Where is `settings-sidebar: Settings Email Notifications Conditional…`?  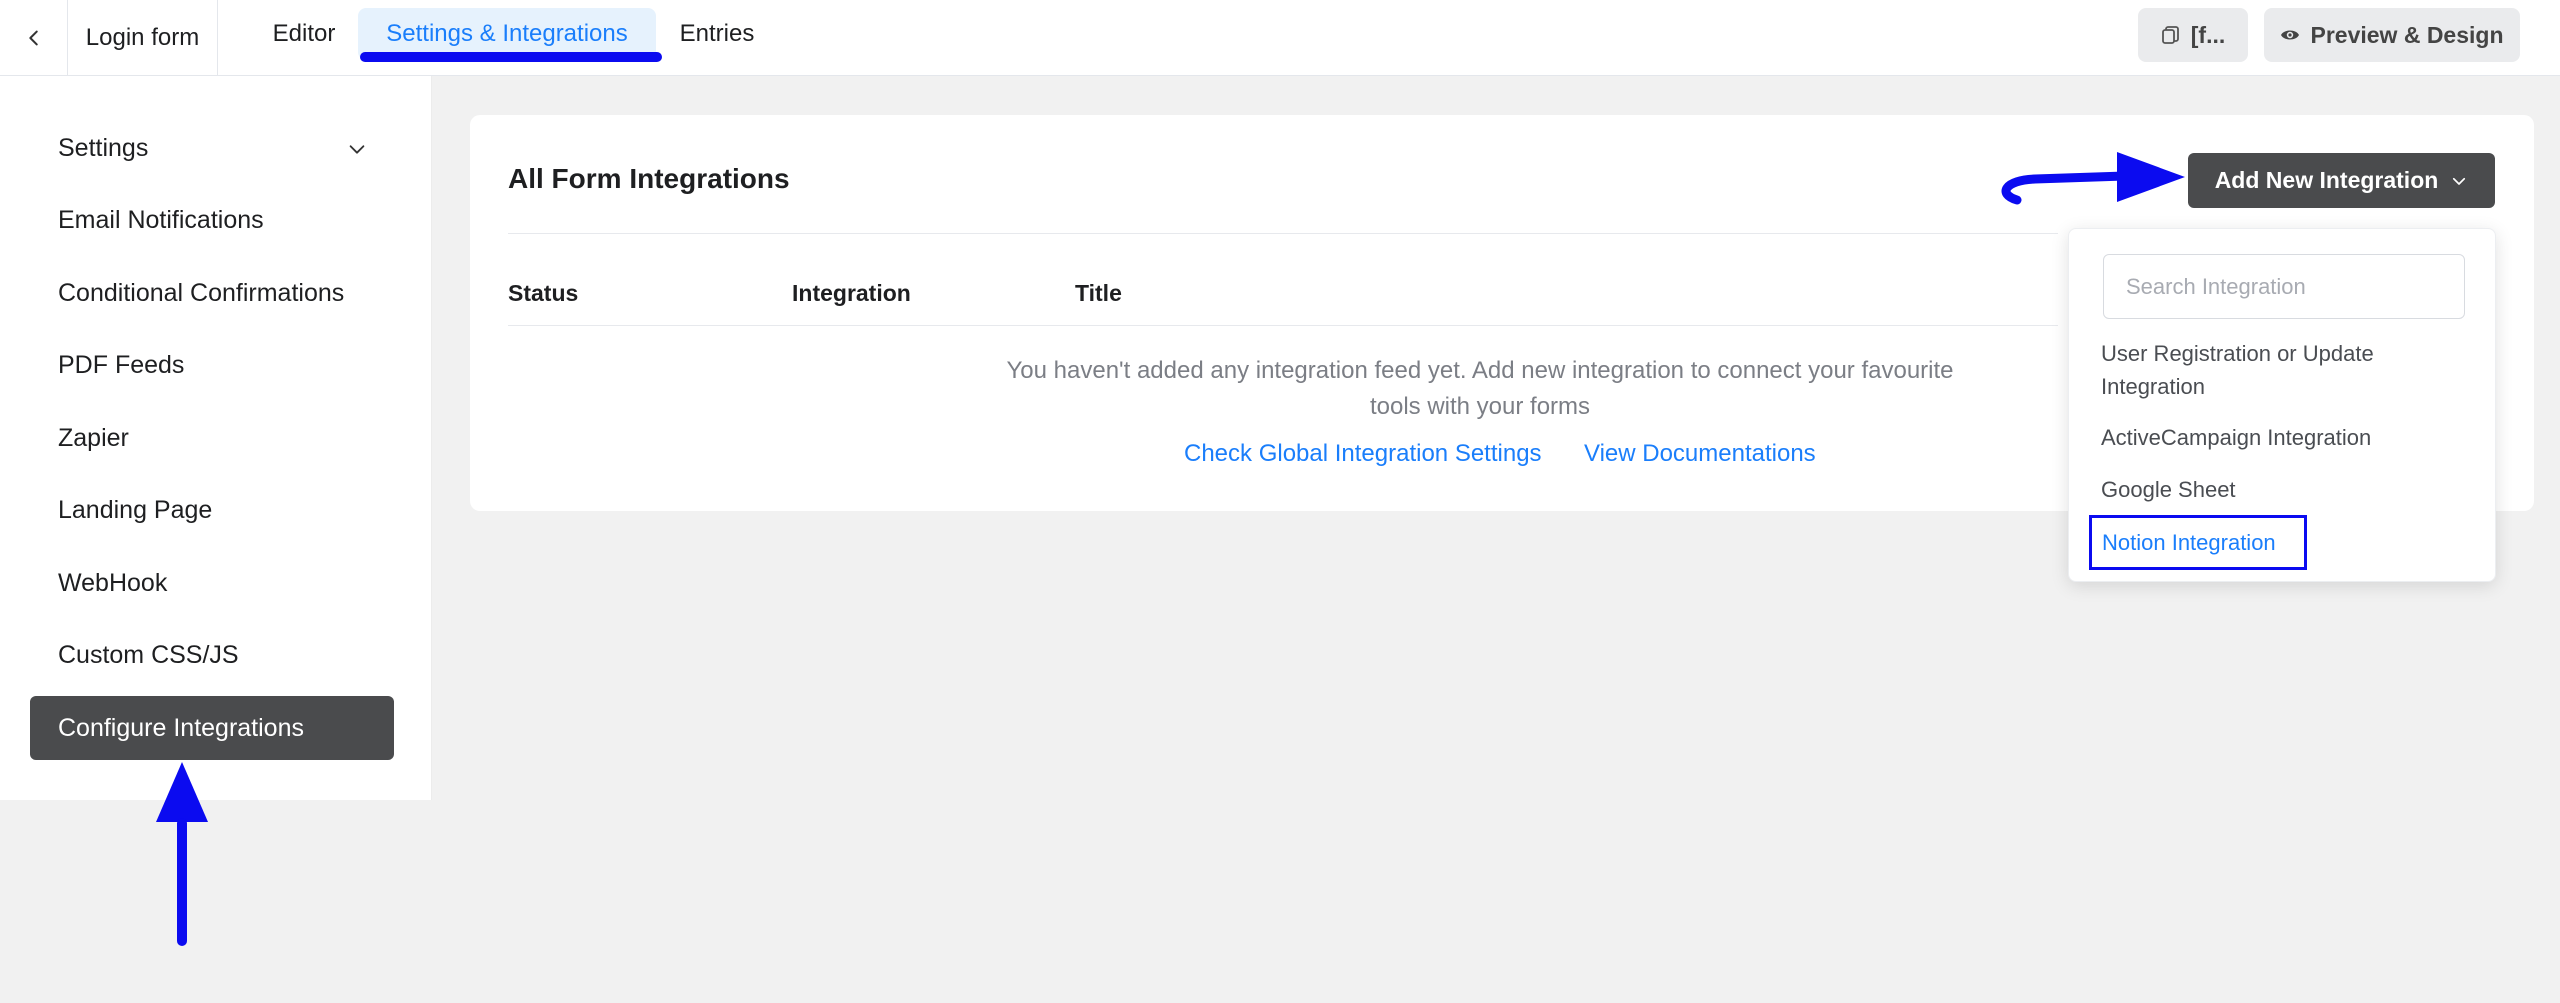 settings-sidebar: Settings Email Notifications Conditional… is located at coordinates (216, 438).